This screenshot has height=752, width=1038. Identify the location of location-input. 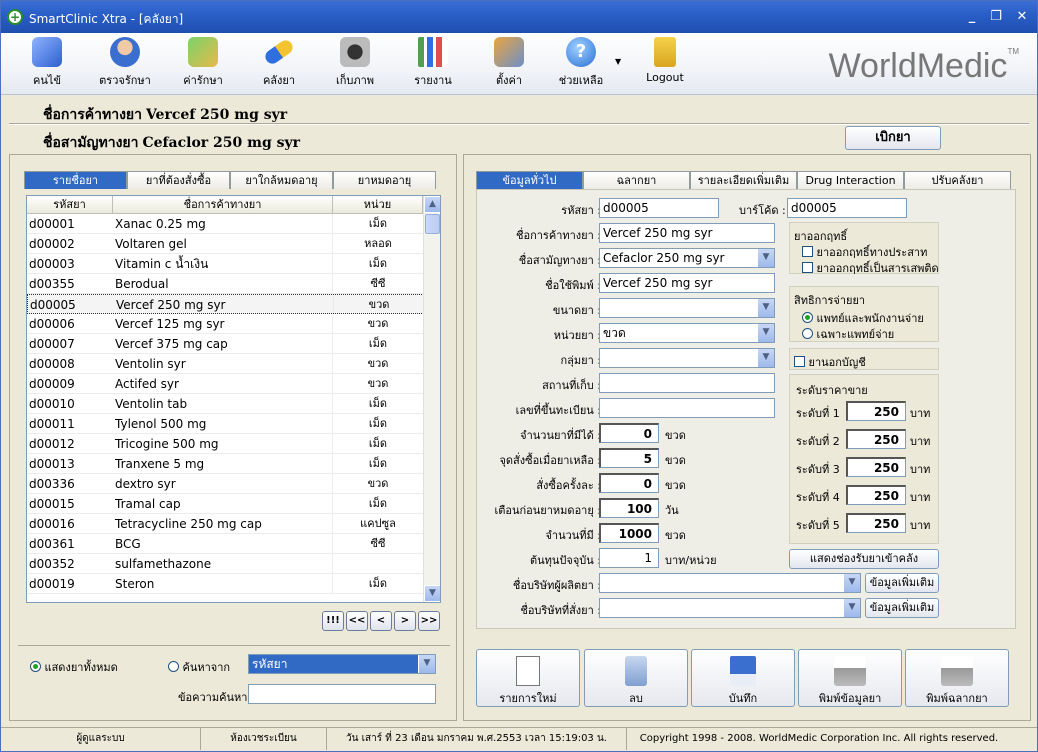
(687, 383).